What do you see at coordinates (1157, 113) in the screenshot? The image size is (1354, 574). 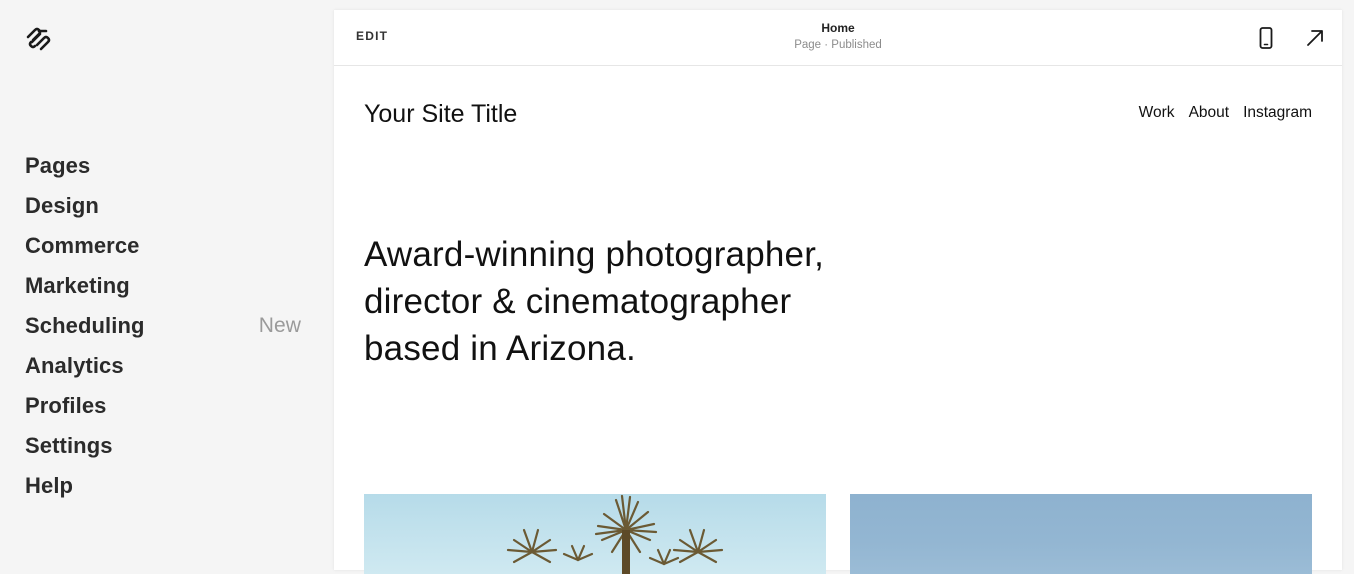 I see `site-nav-work: Work` at bounding box center [1157, 113].